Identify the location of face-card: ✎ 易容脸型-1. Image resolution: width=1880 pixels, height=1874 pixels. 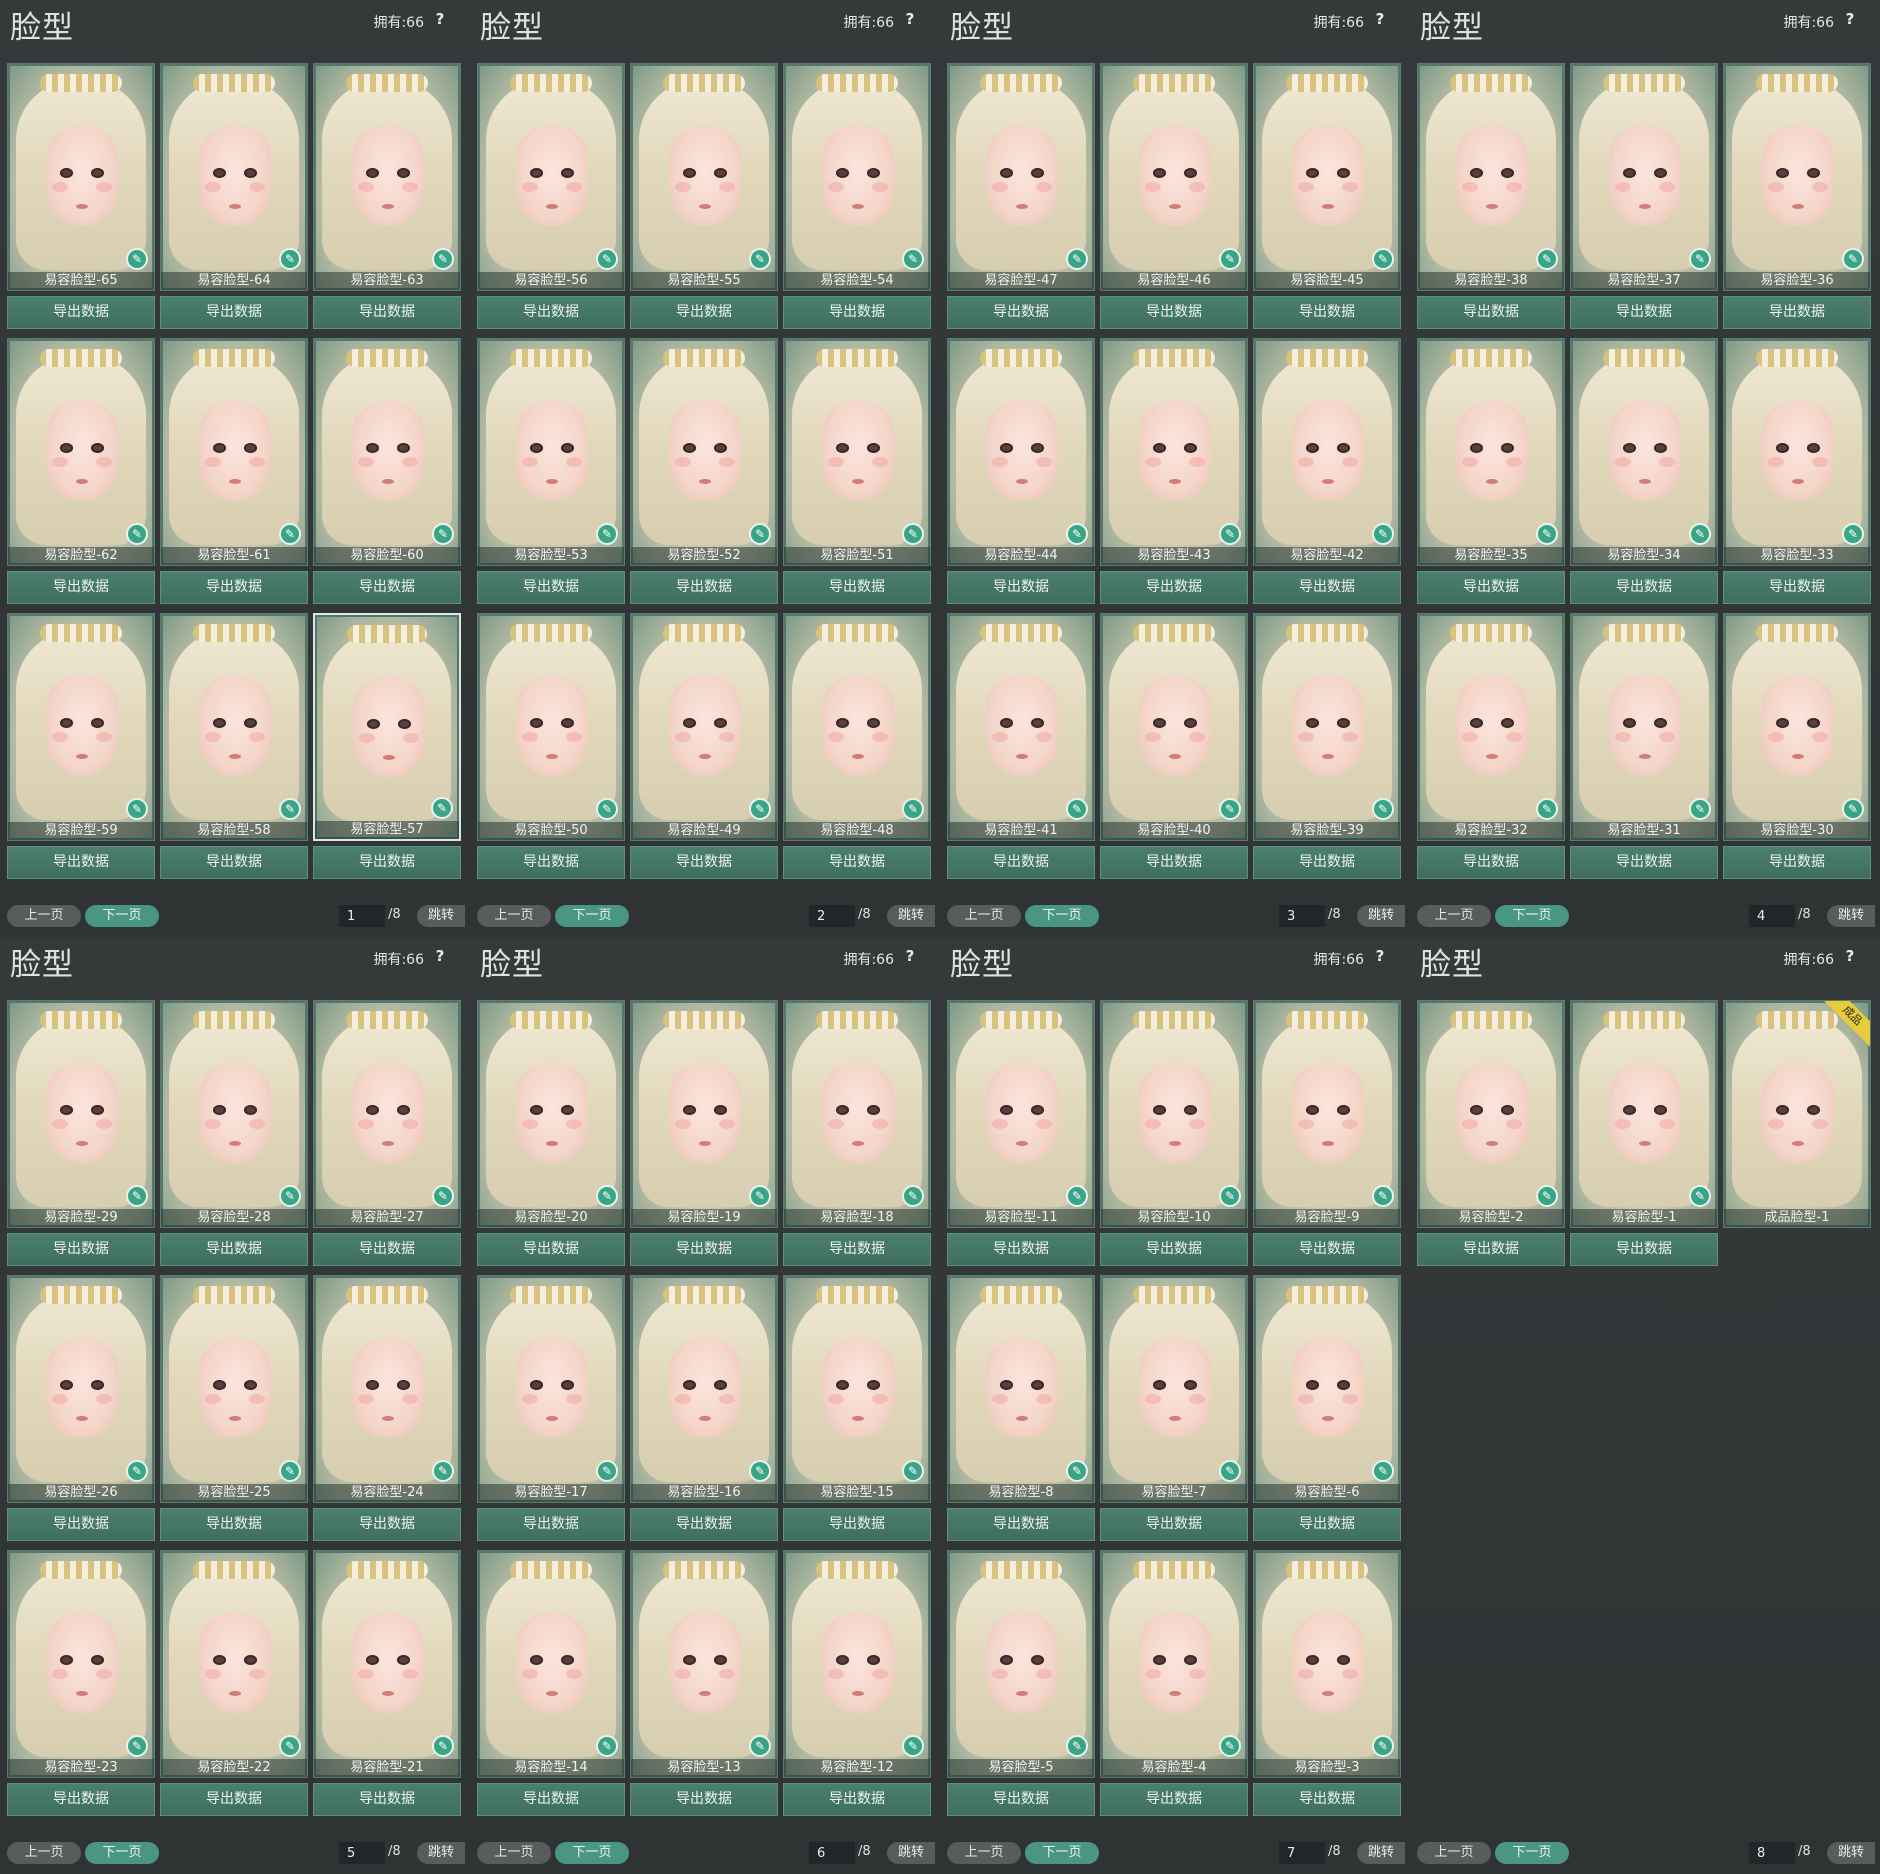
(1644, 1114).